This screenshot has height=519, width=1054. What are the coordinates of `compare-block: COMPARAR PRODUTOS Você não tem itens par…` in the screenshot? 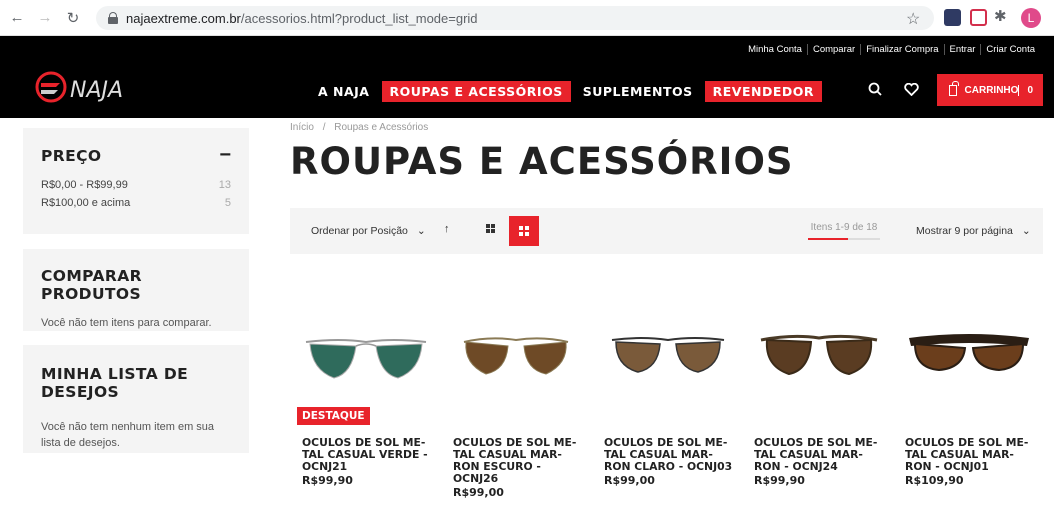 It's located at (136, 290).